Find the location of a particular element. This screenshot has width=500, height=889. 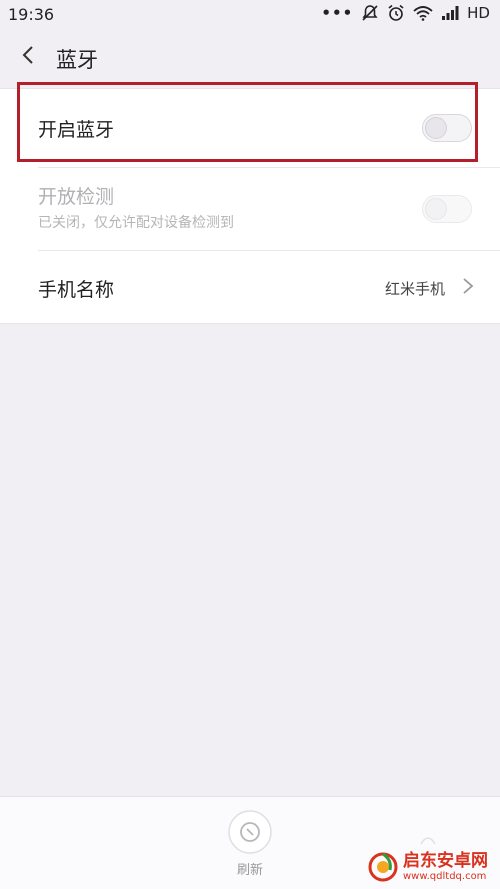

wifi-icon is located at coordinates (423, 13).